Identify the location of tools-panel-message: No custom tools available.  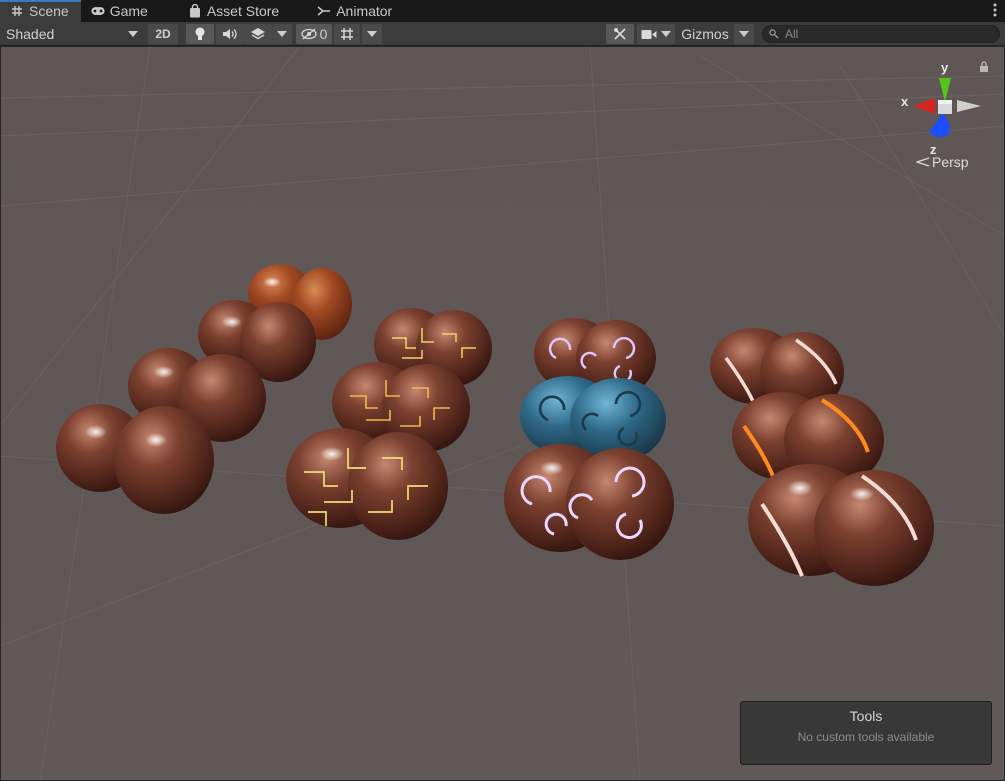
(866, 737).